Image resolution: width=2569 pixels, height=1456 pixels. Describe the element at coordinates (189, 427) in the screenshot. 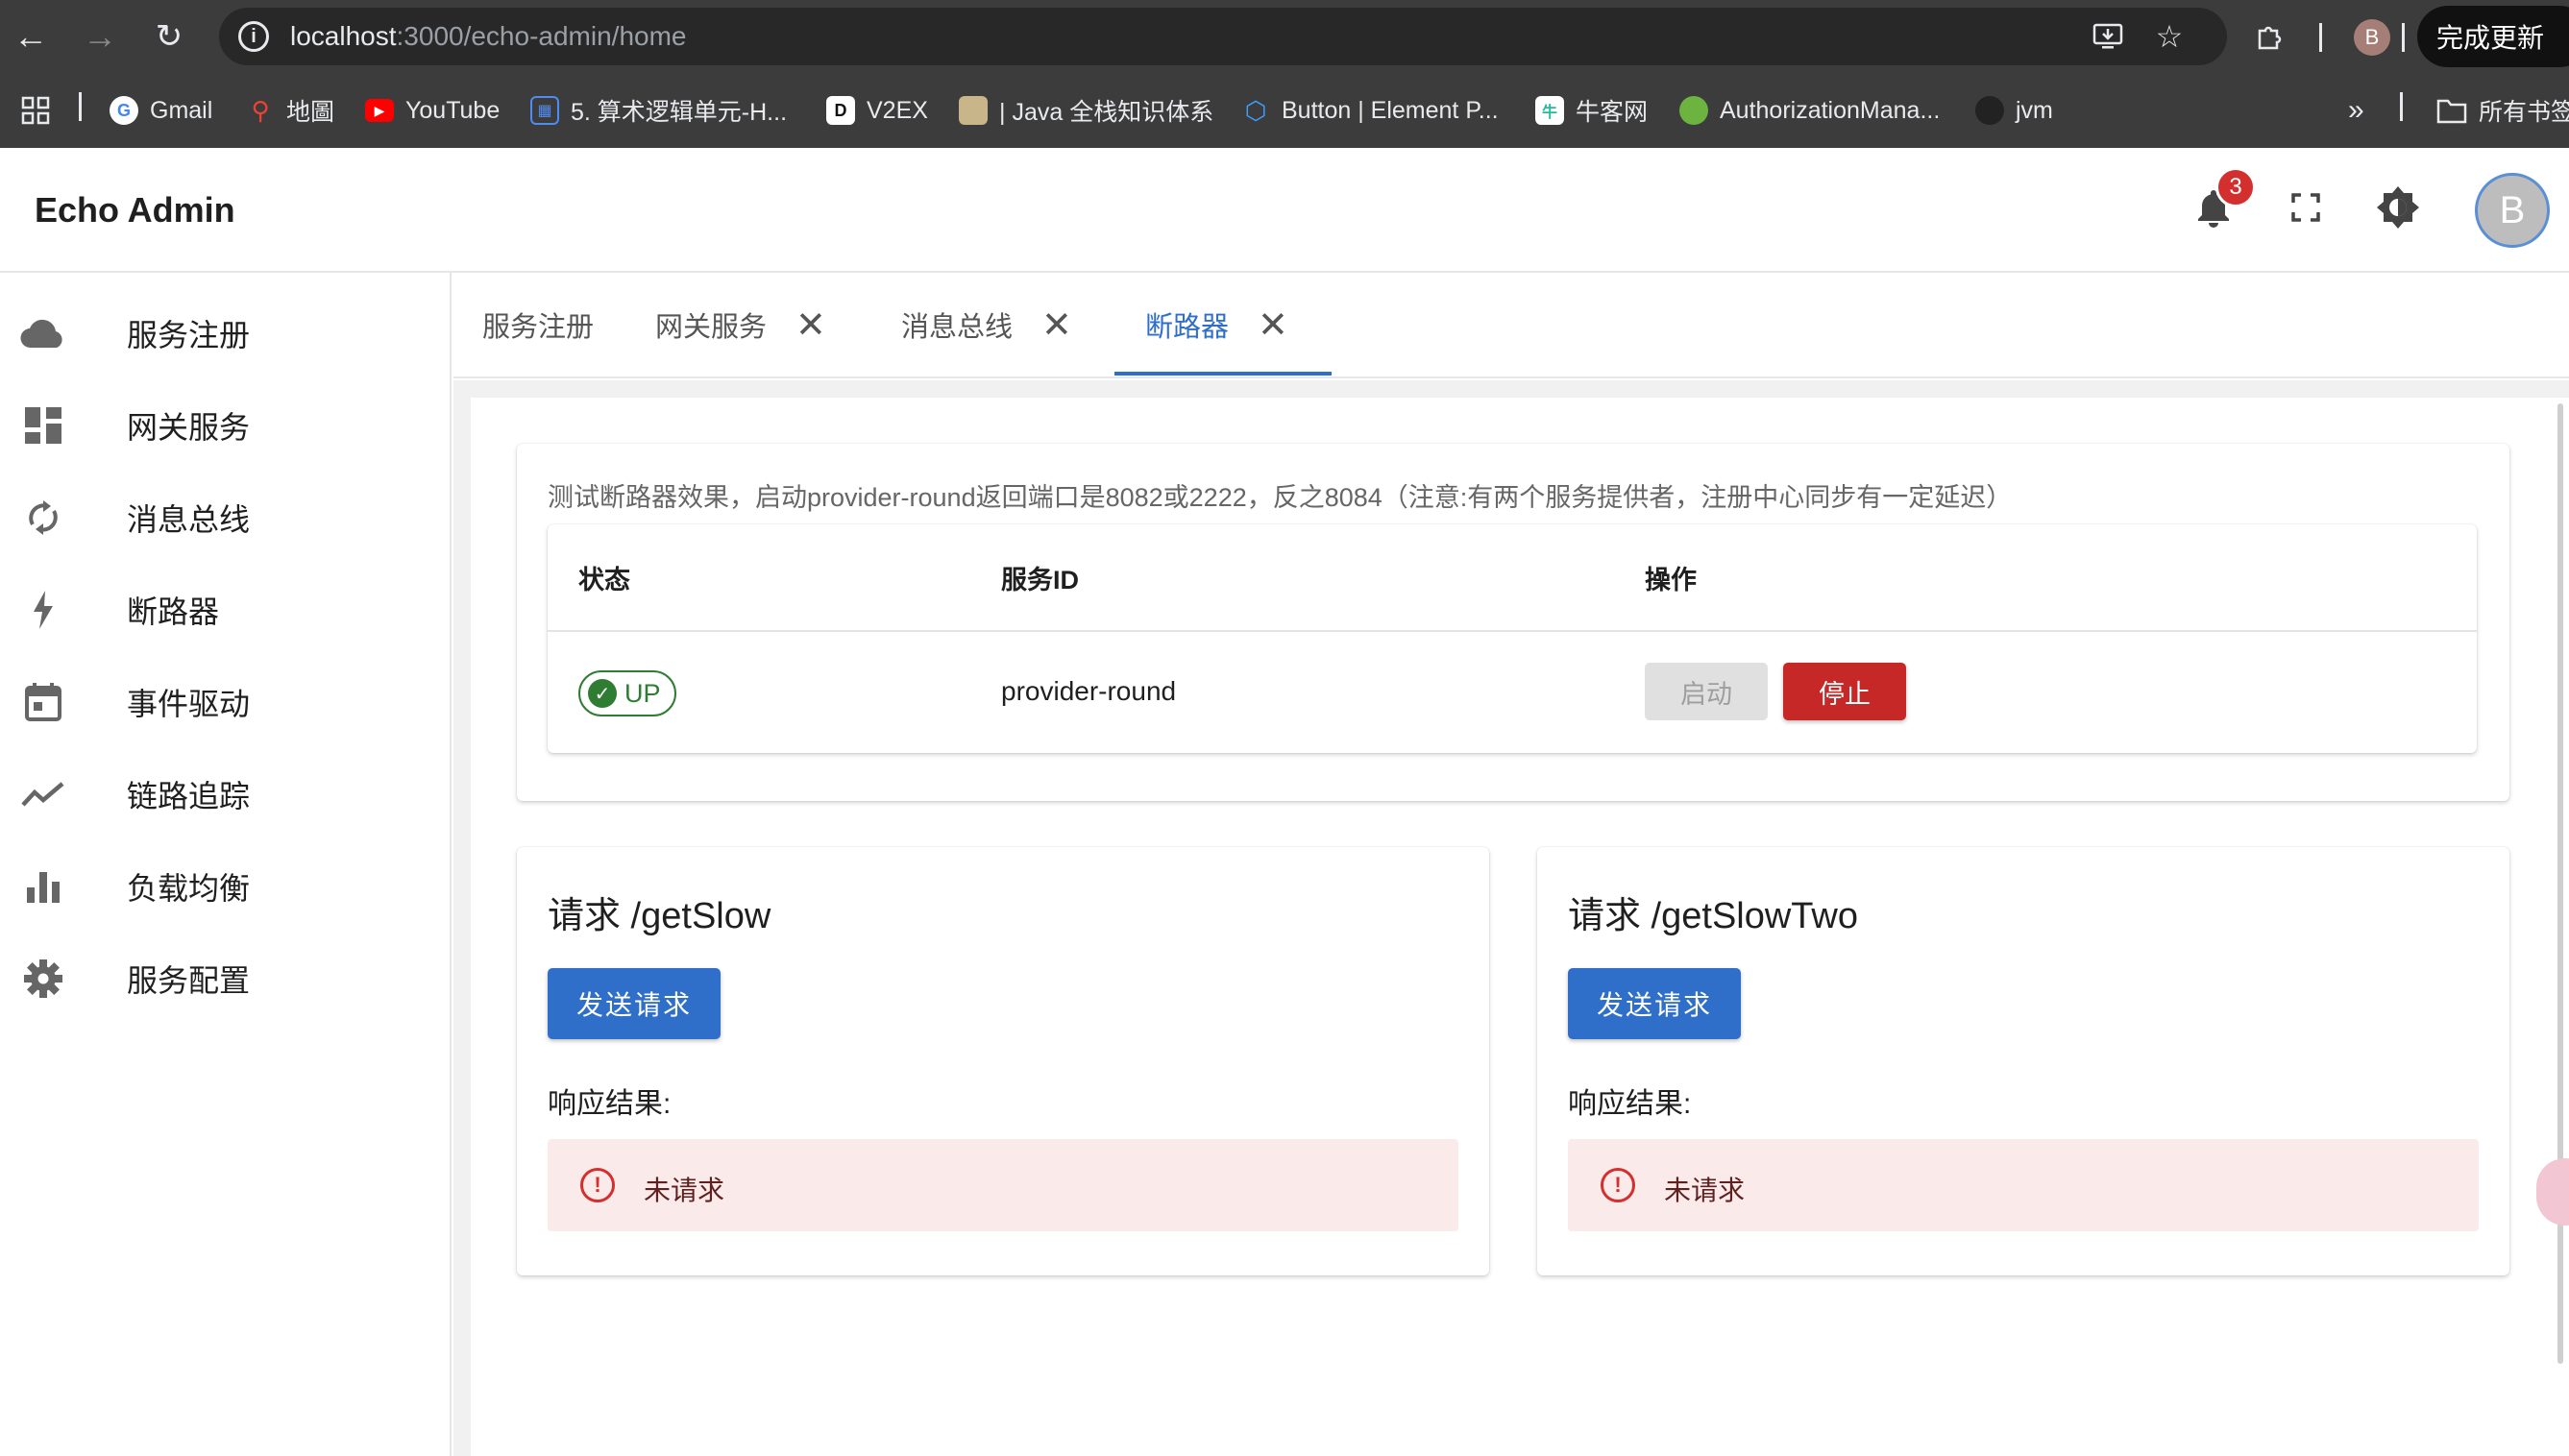

I see `sidebar-item-label: 网关服务` at that location.